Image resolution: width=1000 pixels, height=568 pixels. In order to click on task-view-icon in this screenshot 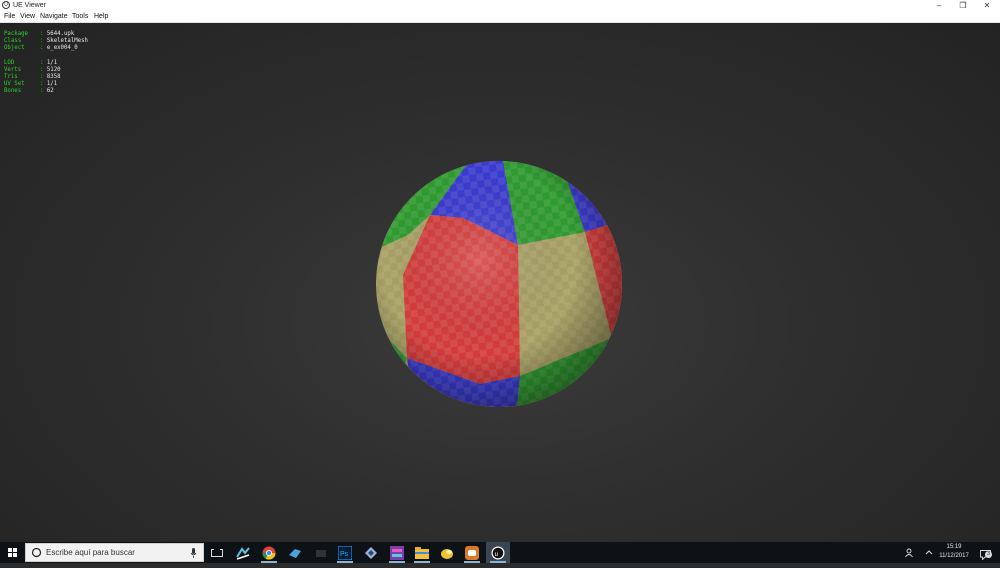, I will do `click(217, 552)`.